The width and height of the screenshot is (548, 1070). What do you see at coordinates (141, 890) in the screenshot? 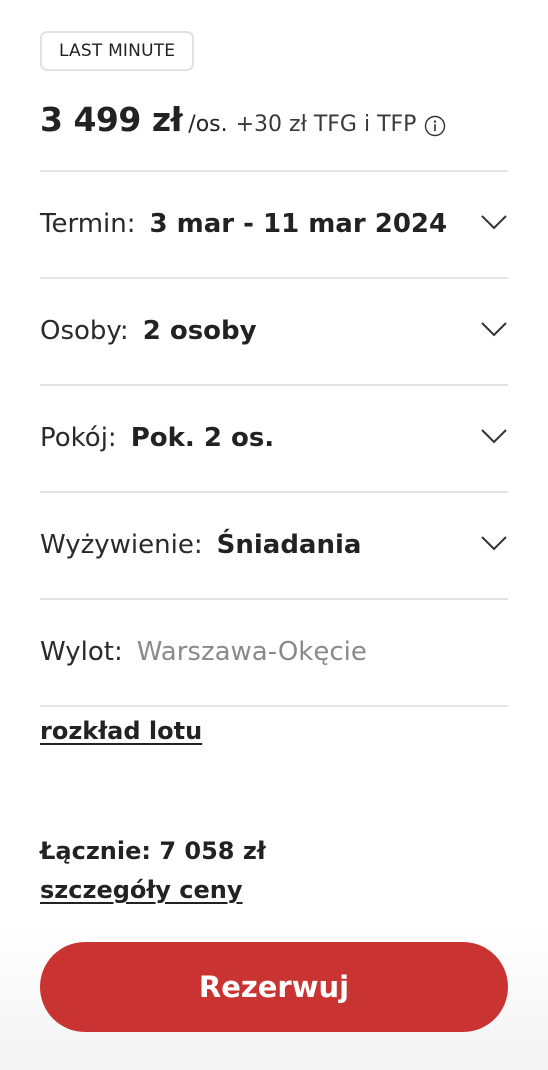
I see `price-details-link: szczegóły ceny` at bounding box center [141, 890].